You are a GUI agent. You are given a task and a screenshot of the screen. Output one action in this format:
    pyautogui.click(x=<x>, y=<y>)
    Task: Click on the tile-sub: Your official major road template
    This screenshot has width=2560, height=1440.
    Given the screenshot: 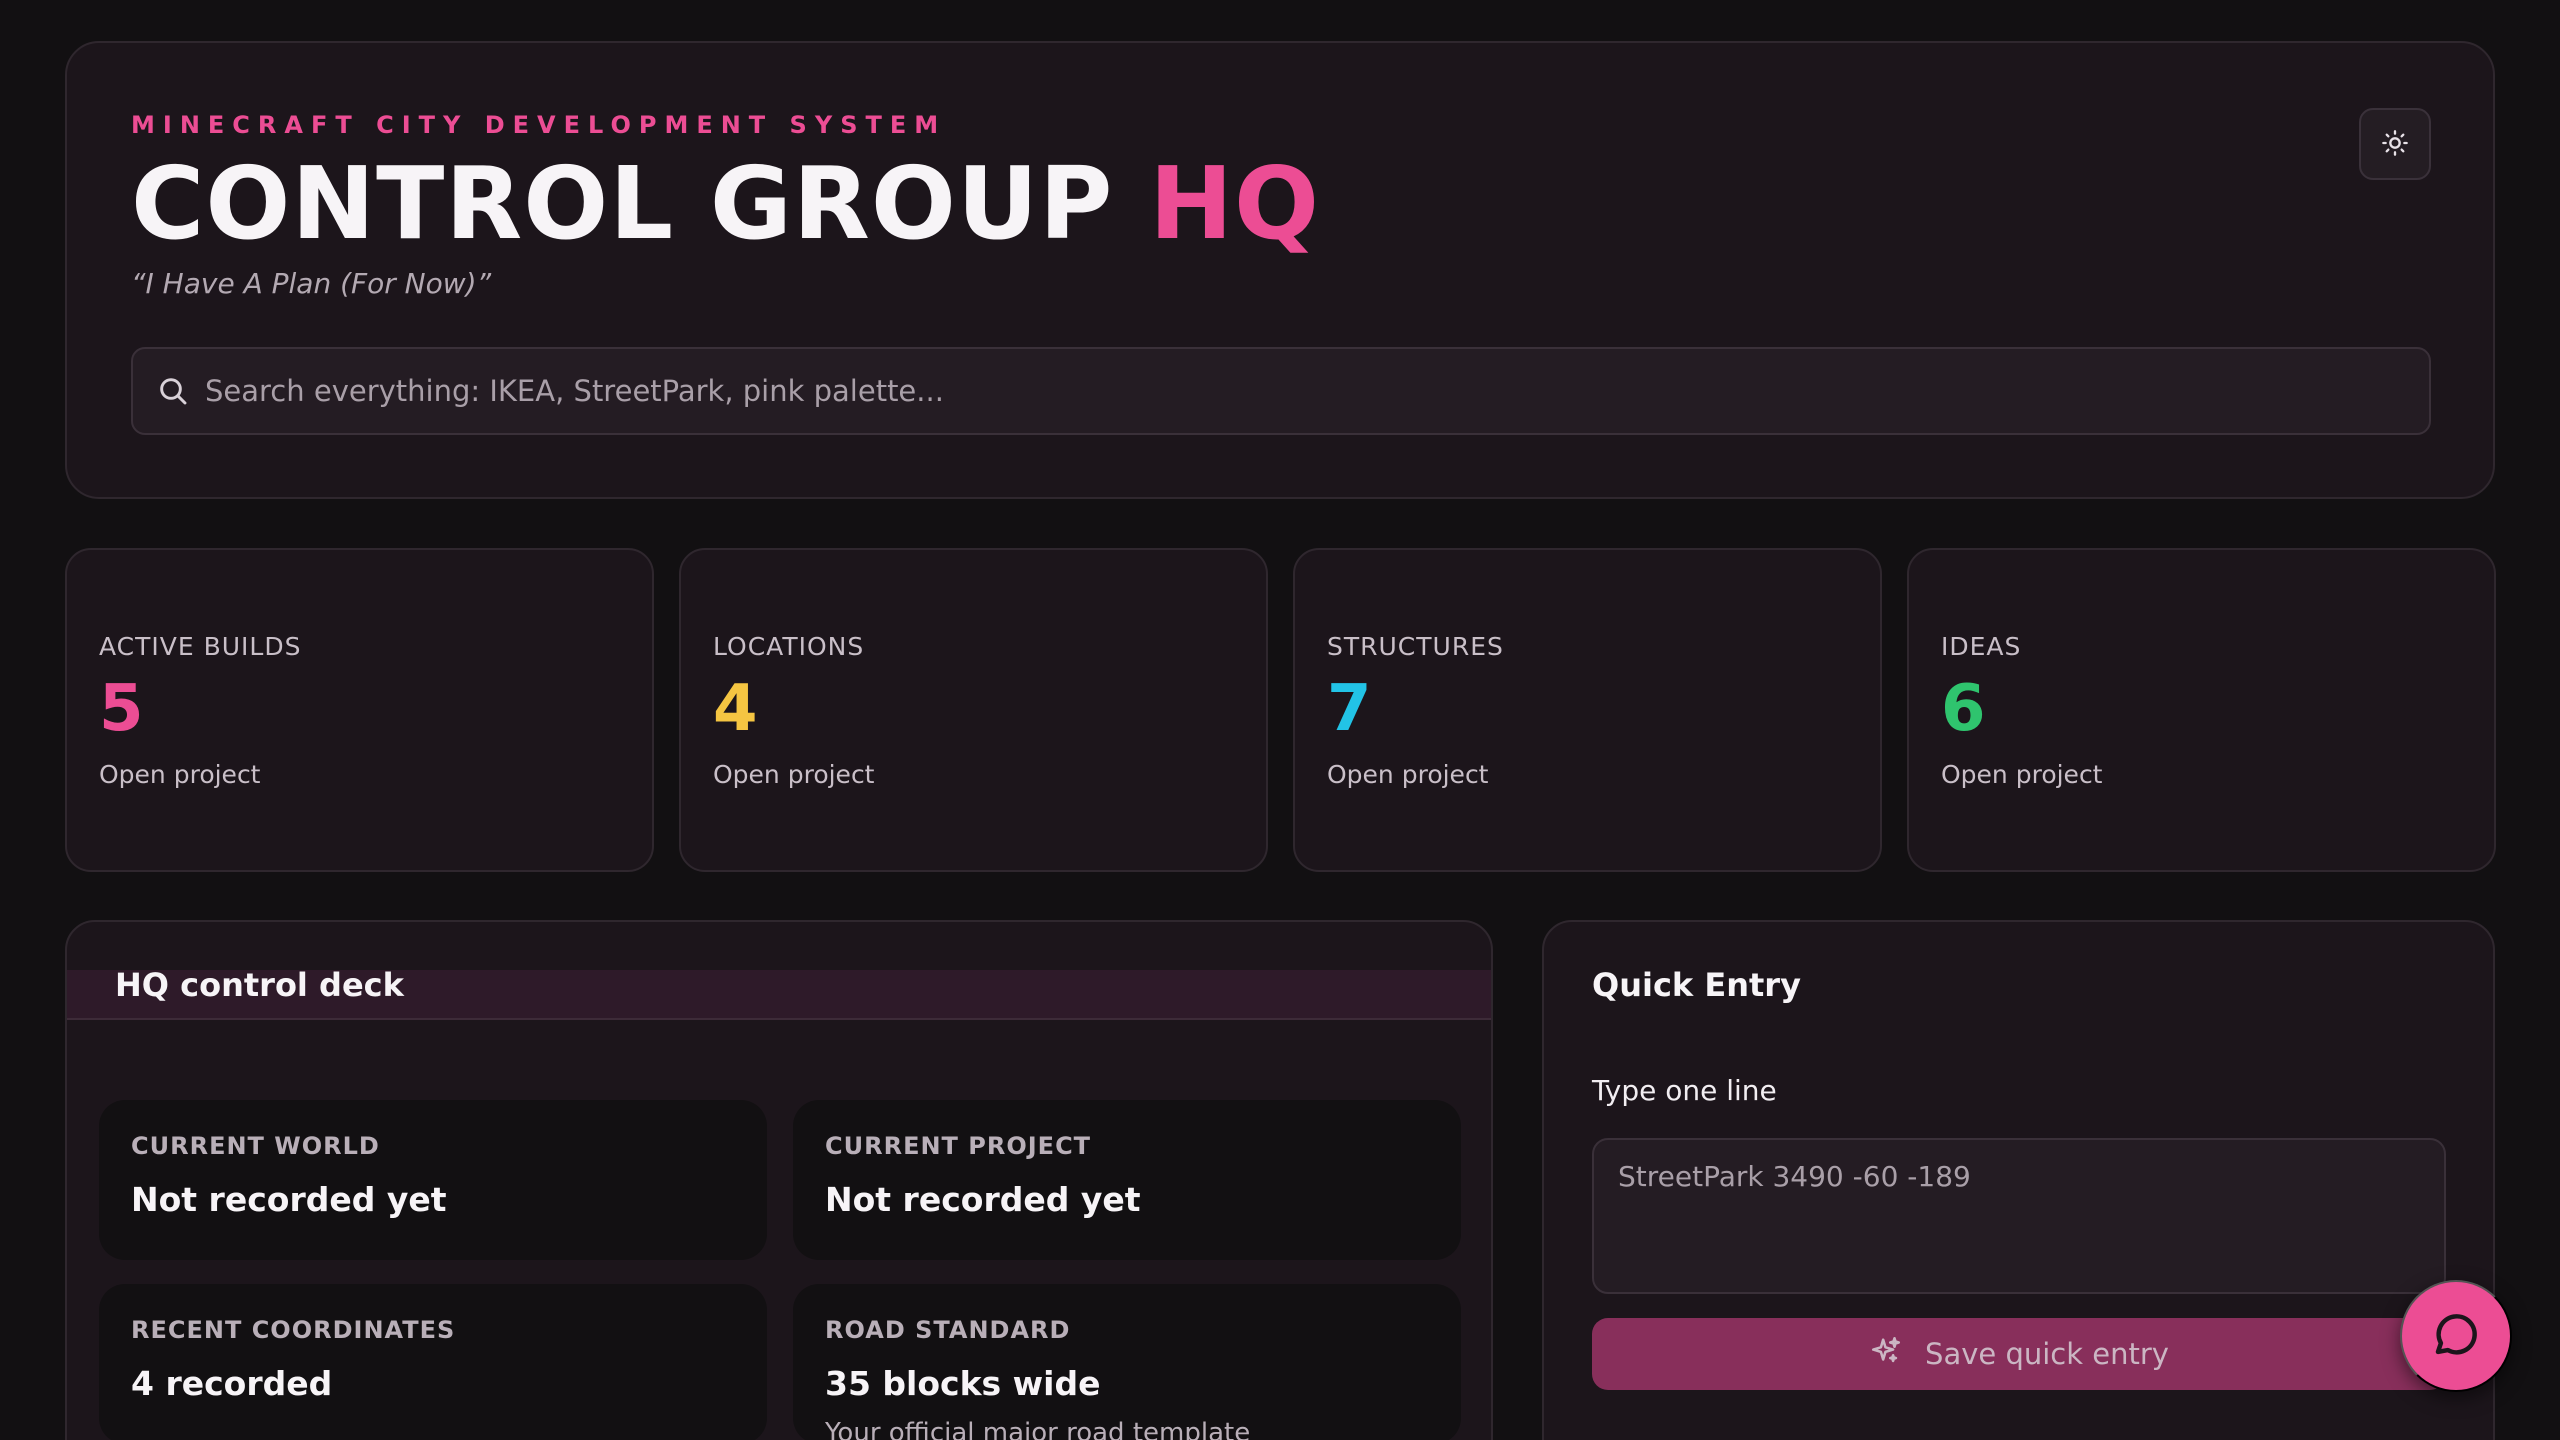 What is the action you would take?
    pyautogui.click(x=1038, y=1429)
    